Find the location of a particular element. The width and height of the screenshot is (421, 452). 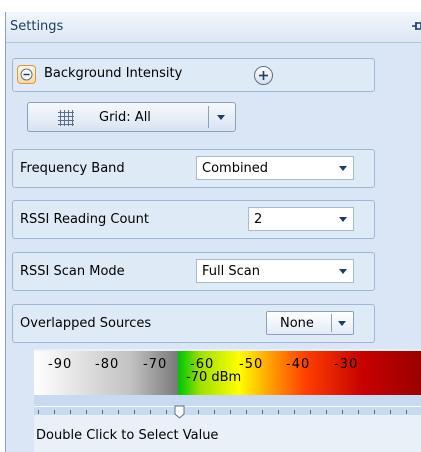

plus-icon is located at coordinates (263, 75).